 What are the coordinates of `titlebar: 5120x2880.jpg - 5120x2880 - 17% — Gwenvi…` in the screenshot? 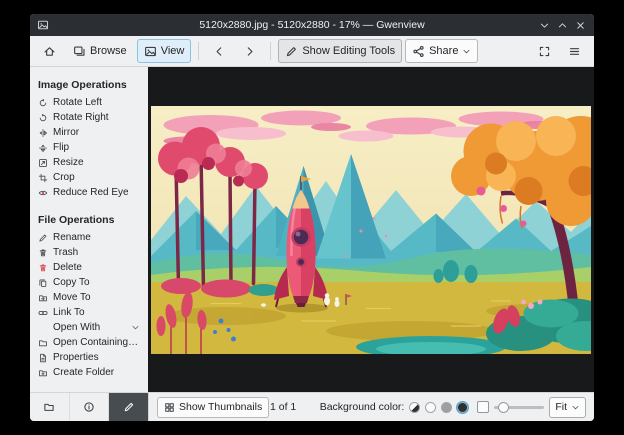 It's located at (312, 25).